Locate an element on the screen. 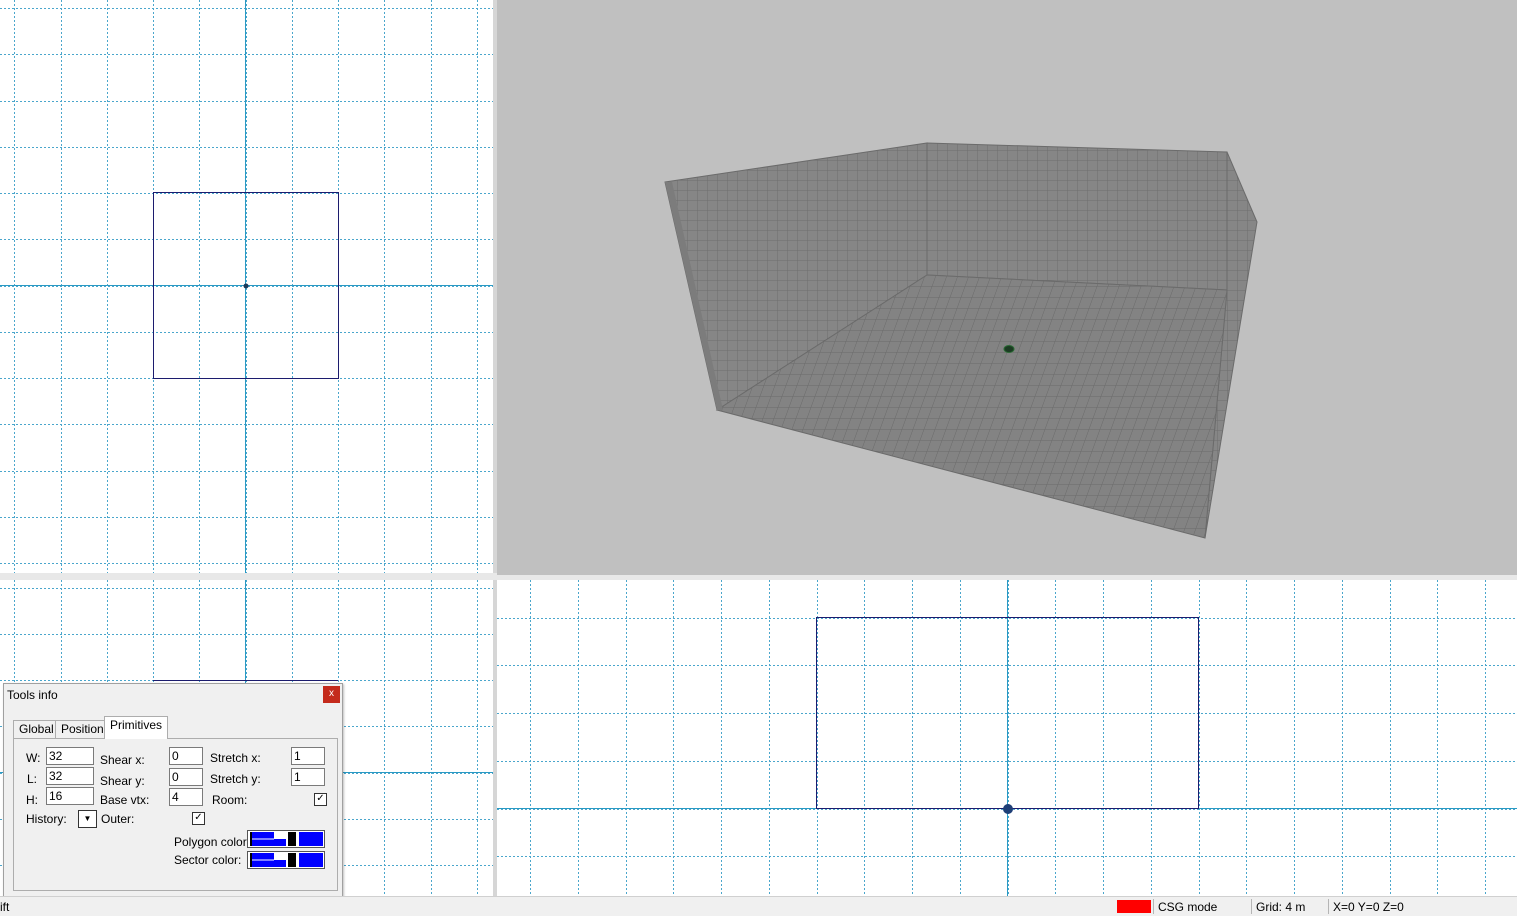 The width and height of the screenshot is (1517, 916). base-vtx-input: 4 is located at coordinates (186, 797).